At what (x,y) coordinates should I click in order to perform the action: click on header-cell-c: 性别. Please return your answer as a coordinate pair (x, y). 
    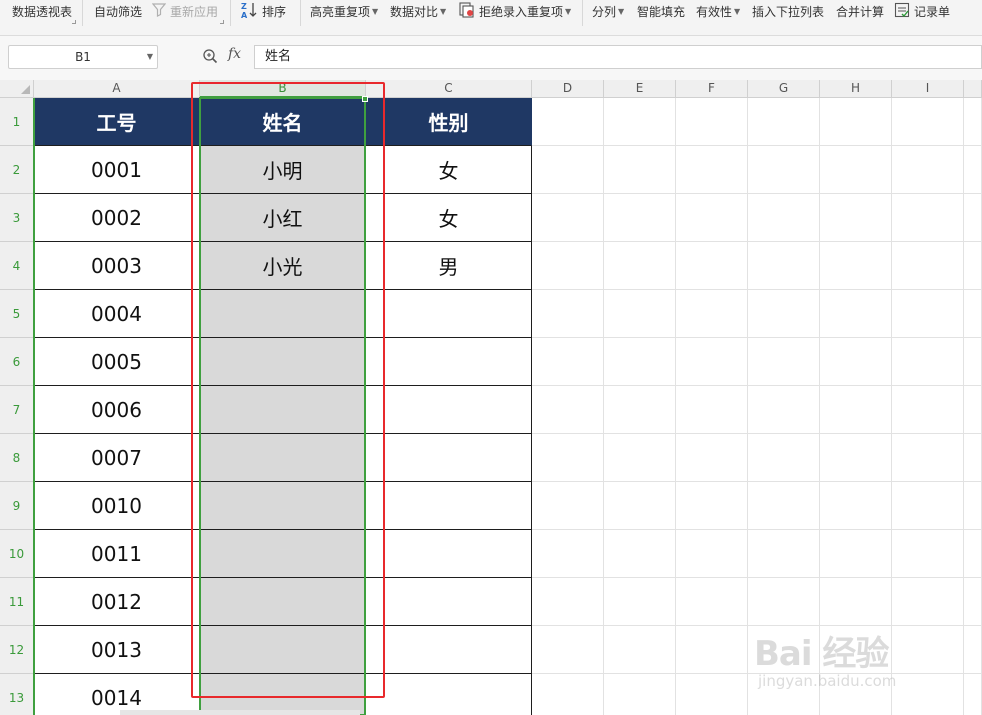
    Looking at the image, I should click on (449, 122).